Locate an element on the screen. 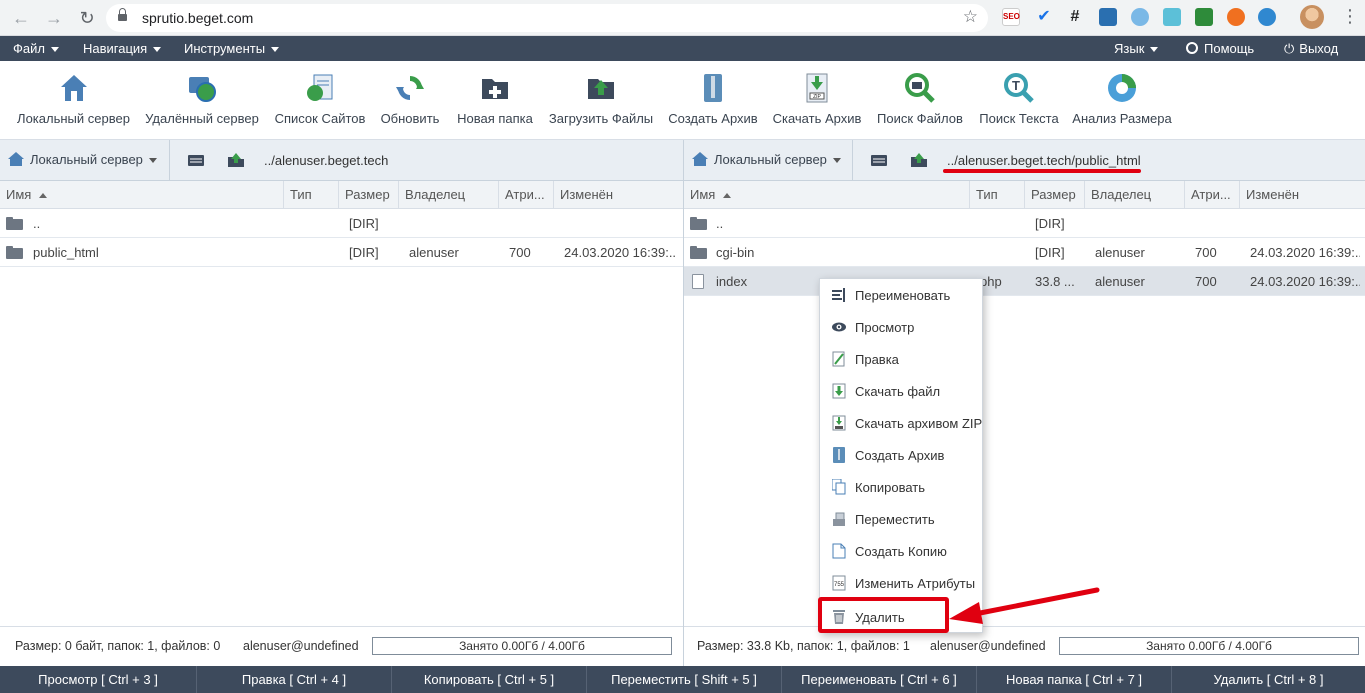 This screenshot has width=1365, height=693. ctx-duplicate: Создать Копию is located at coordinates (902, 551).